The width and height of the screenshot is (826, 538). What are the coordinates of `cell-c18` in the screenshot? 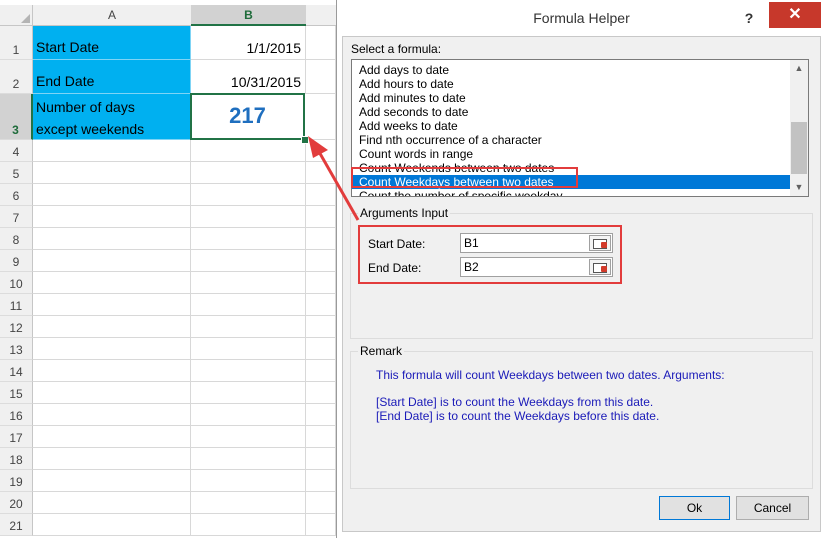 It's located at (321, 459).